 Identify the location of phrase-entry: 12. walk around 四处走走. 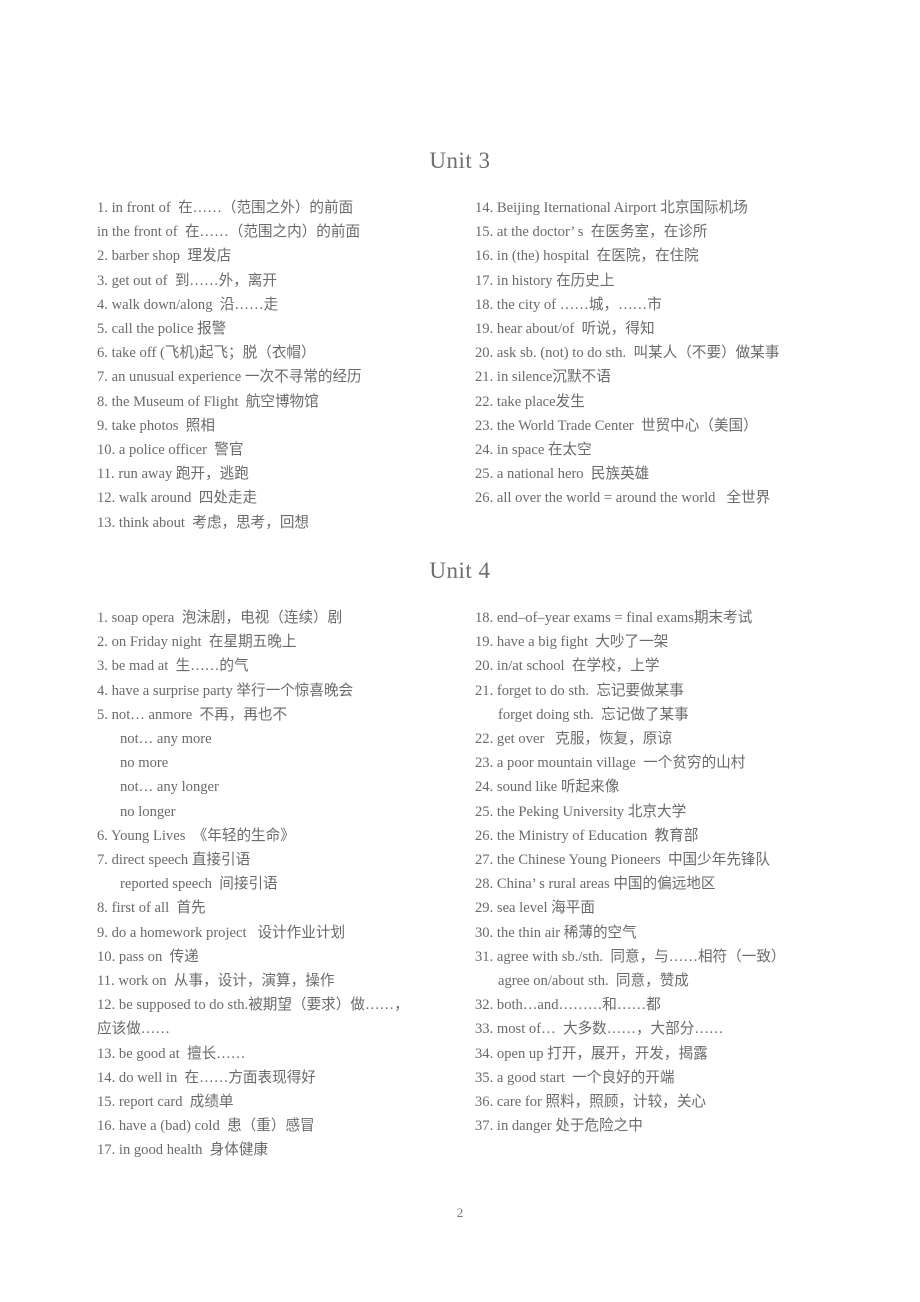
(177, 498).